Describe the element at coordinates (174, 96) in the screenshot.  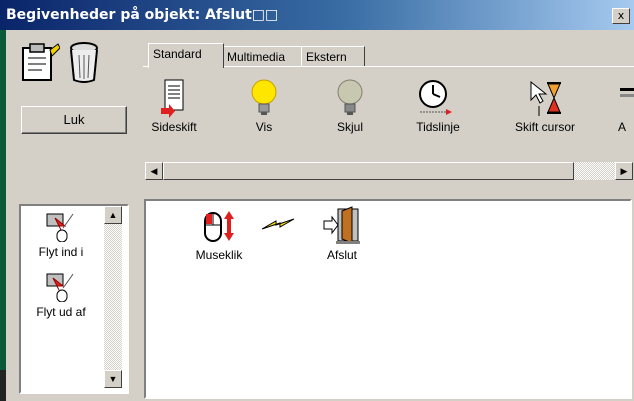
I see `page-turn-icon` at that location.